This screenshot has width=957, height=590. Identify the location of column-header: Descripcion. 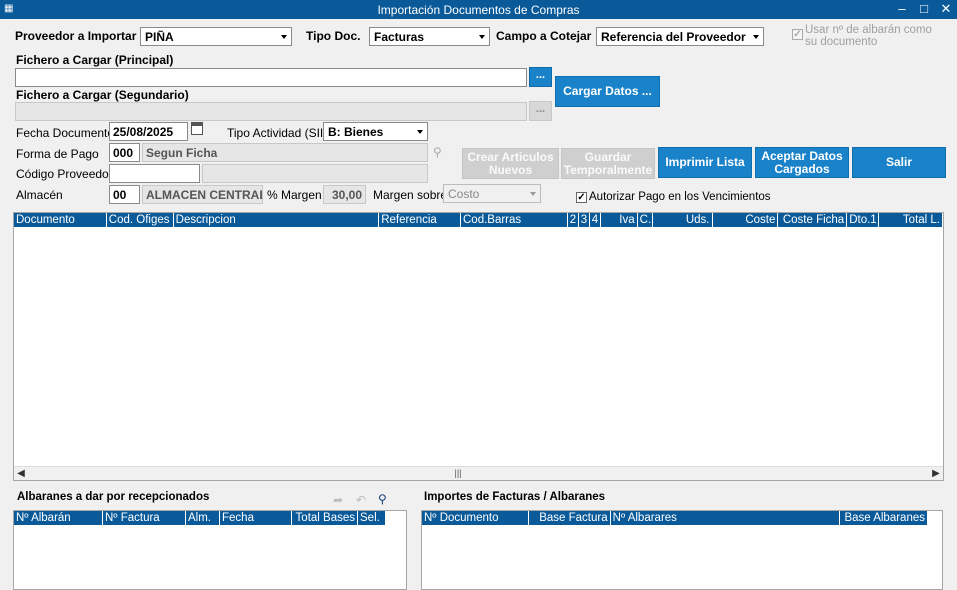
(277, 220).